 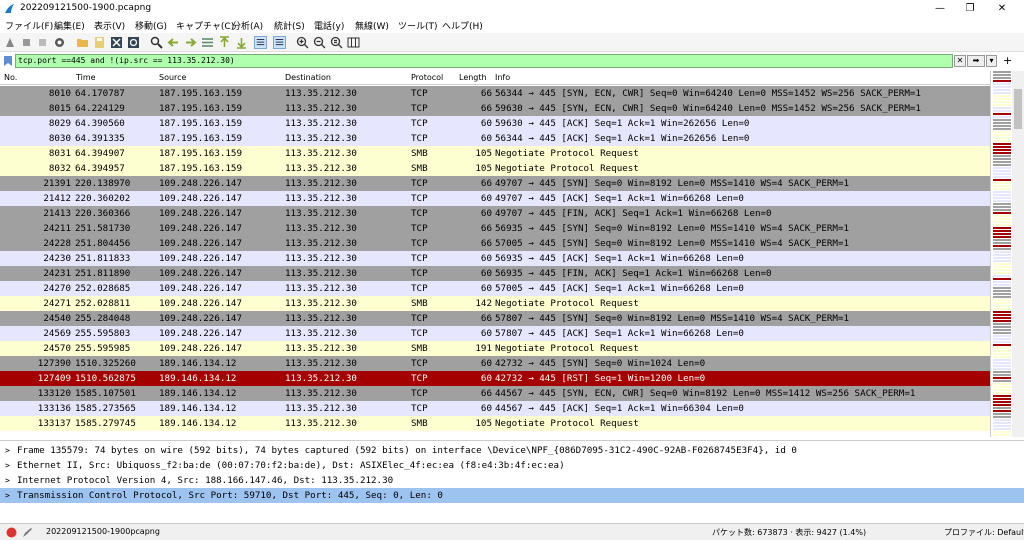 What do you see at coordinates (200, 243) in the screenshot?
I see `packet-source: 109.248.226.147` at bounding box center [200, 243].